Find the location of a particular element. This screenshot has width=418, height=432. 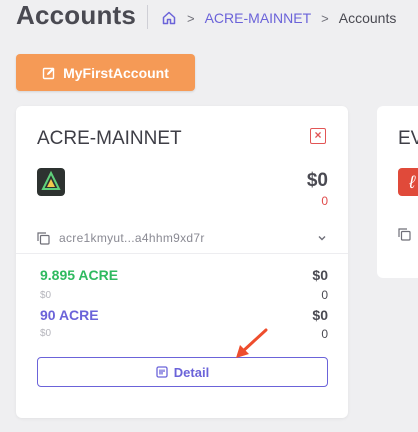

asset-available-value: $0 is located at coordinates (320, 275).